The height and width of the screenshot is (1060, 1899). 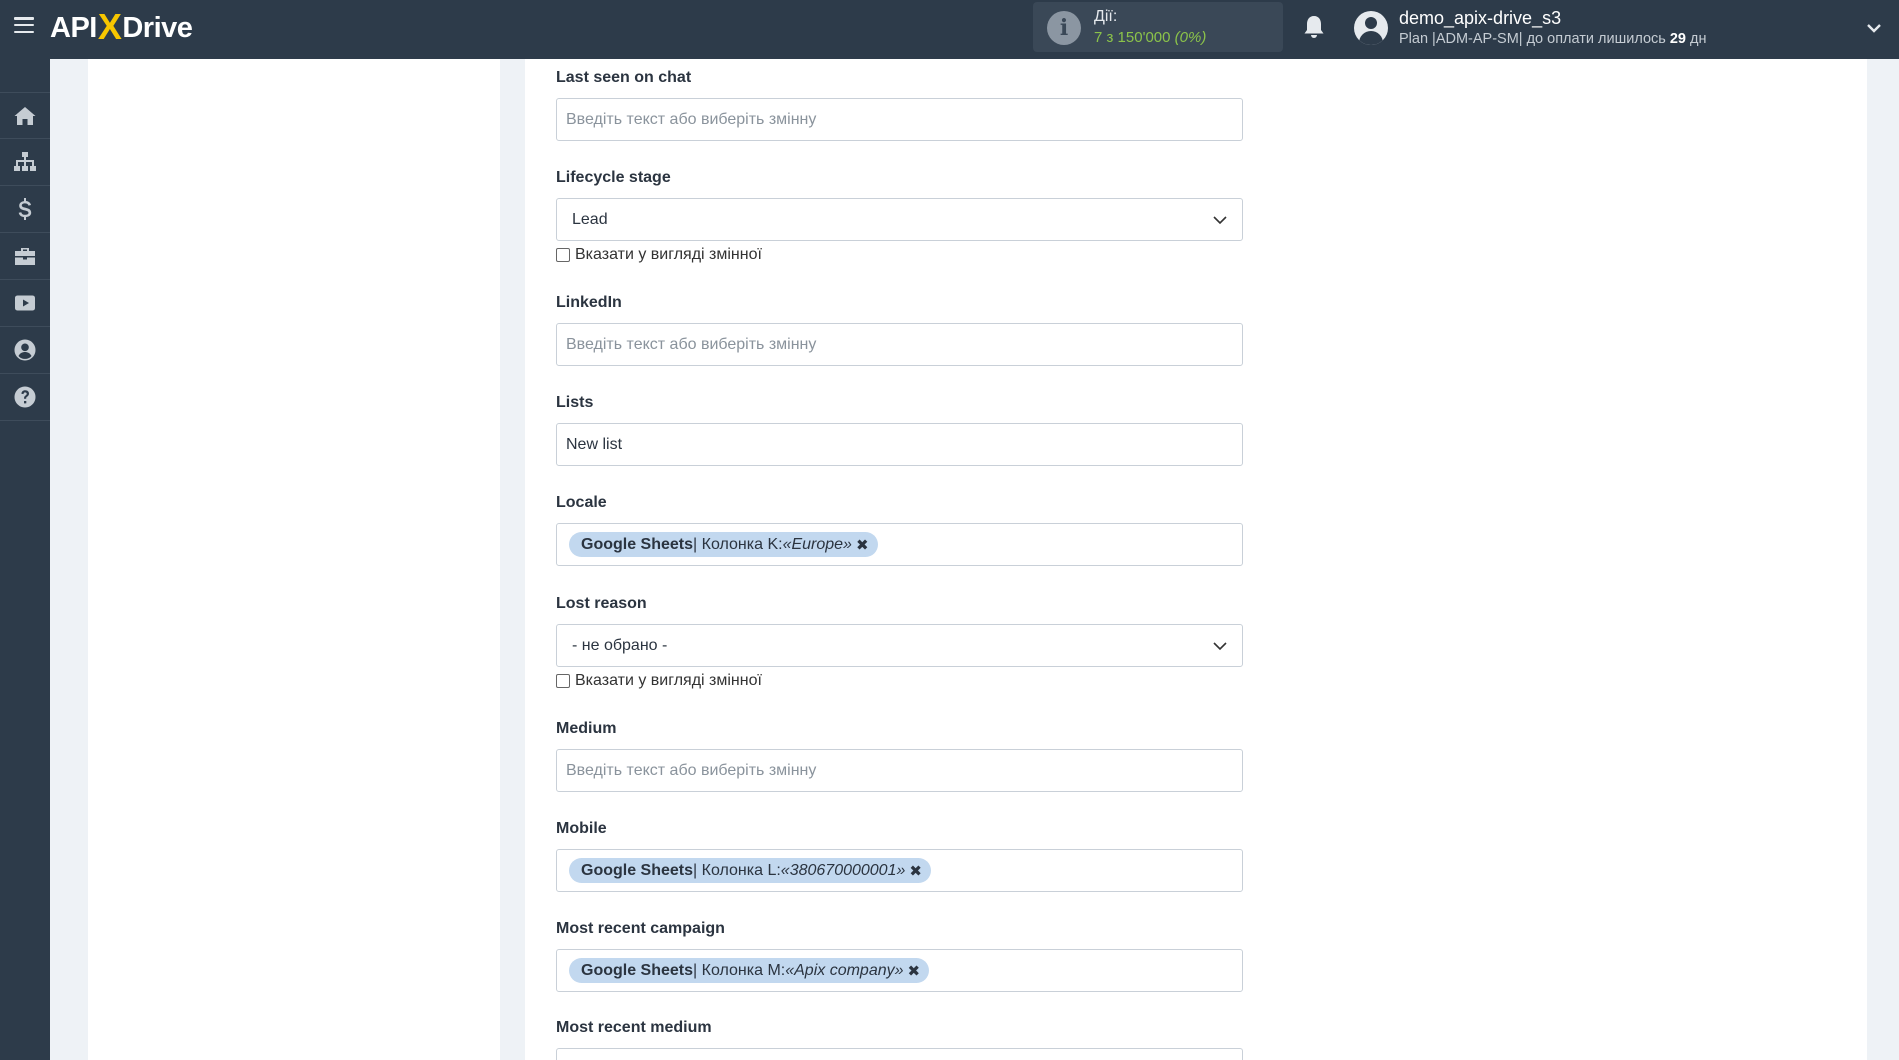 What do you see at coordinates (1064, 28) in the screenshot?
I see `info-icon: i` at bounding box center [1064, 28].